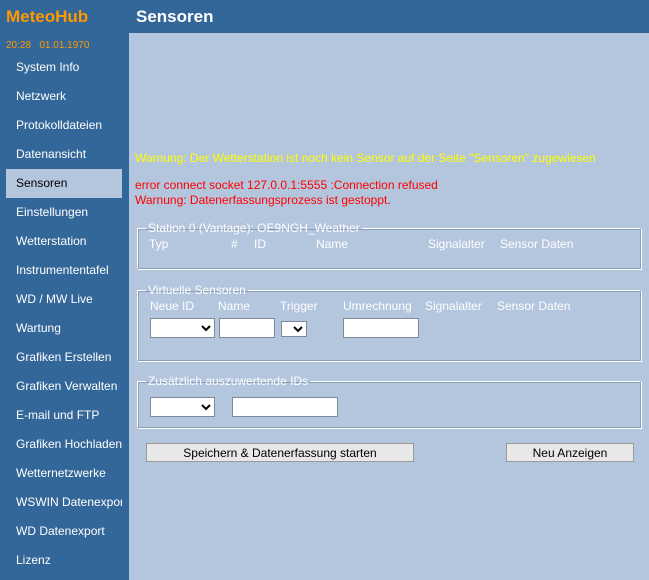 Image resolution: width=649 pixels, height=580 pixels. I want to click on sidebar-item-protokolldateien: Protokolldateien, so click(64, 125).